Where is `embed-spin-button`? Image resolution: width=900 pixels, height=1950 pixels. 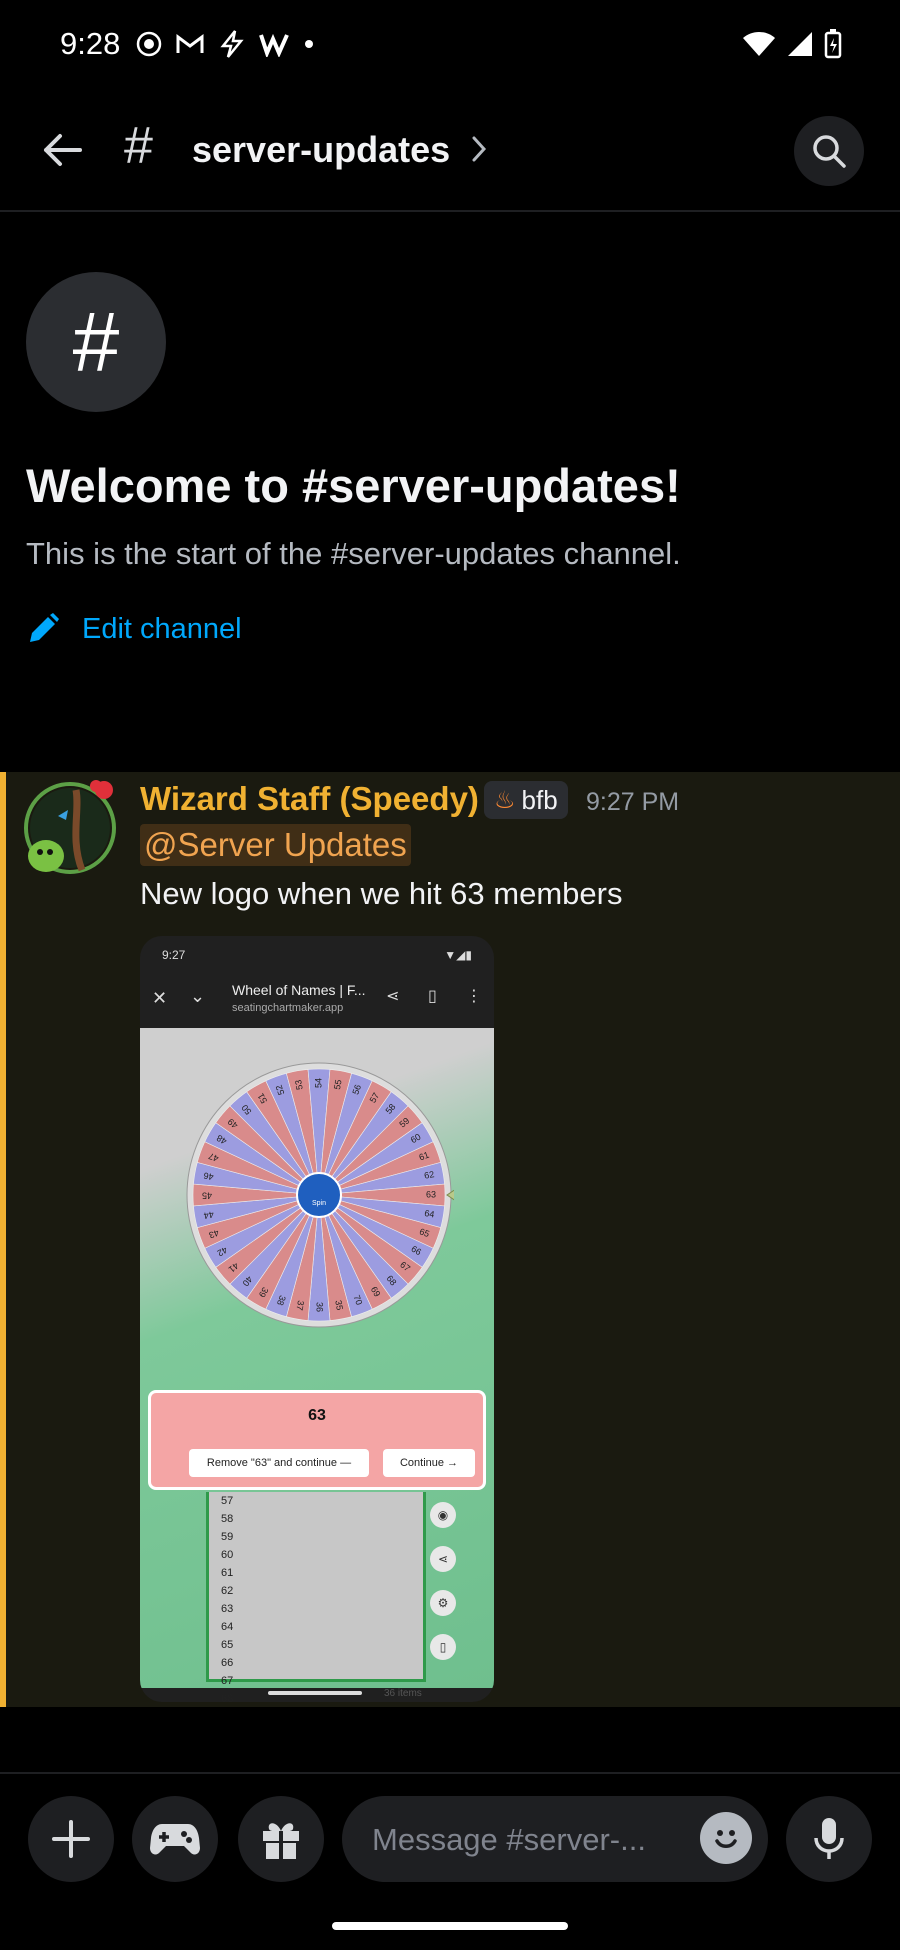
embed-spin-button is located at coordinates (319, 1195).